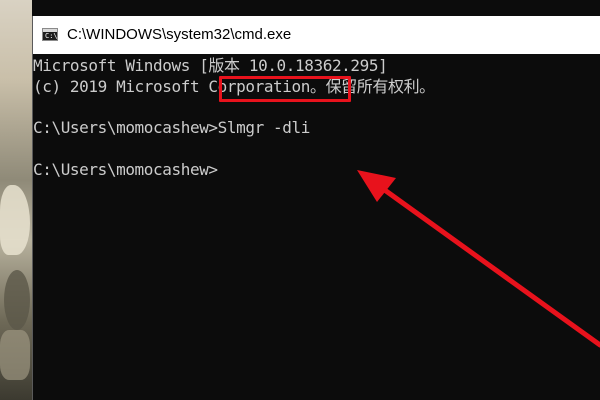 The height and width of the screenshot is (400, 600). I want to click on desktop-wallpaper, so click(16, 200).